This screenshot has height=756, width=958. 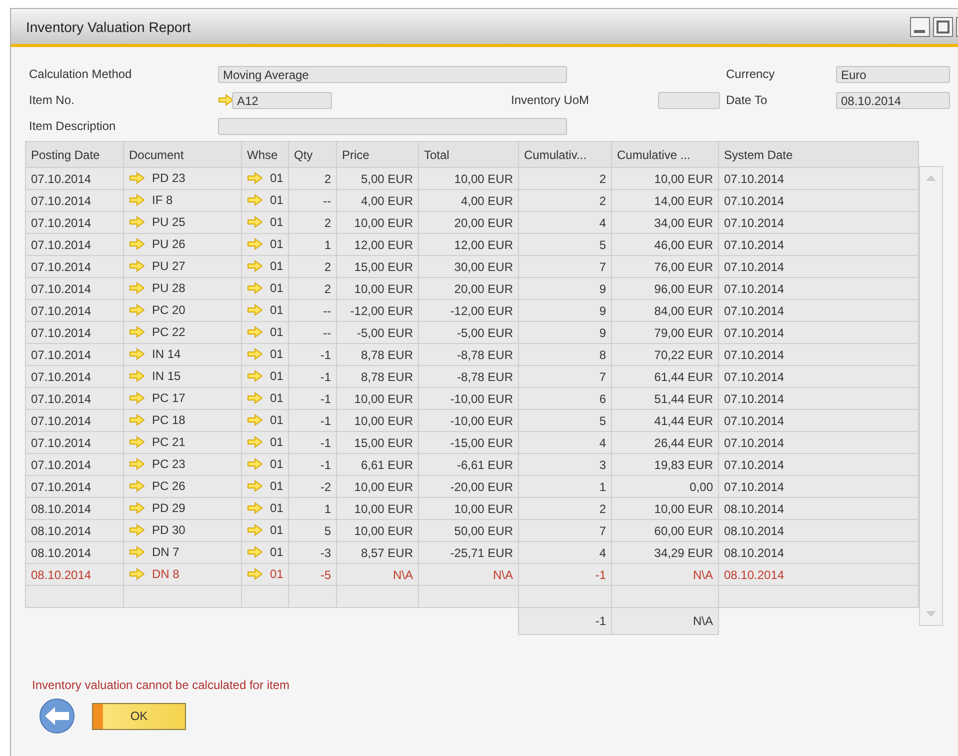 What do you see at coordinates (920, 26) in the screenshot?
I see `minimize-icon` at bounding box center [920, 26].